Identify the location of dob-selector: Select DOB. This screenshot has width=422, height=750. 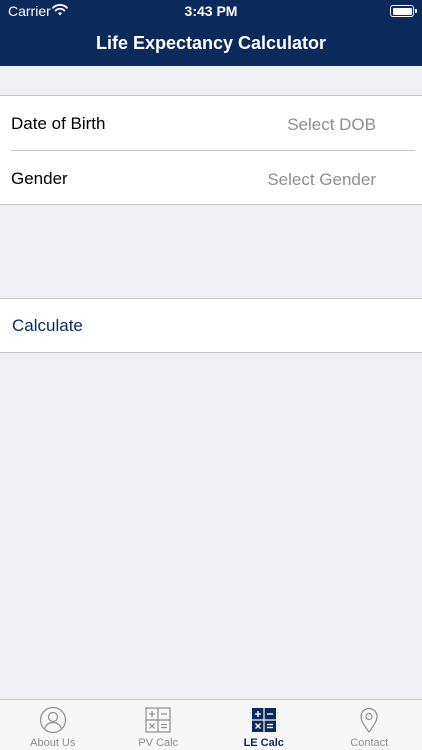
(331, 125).